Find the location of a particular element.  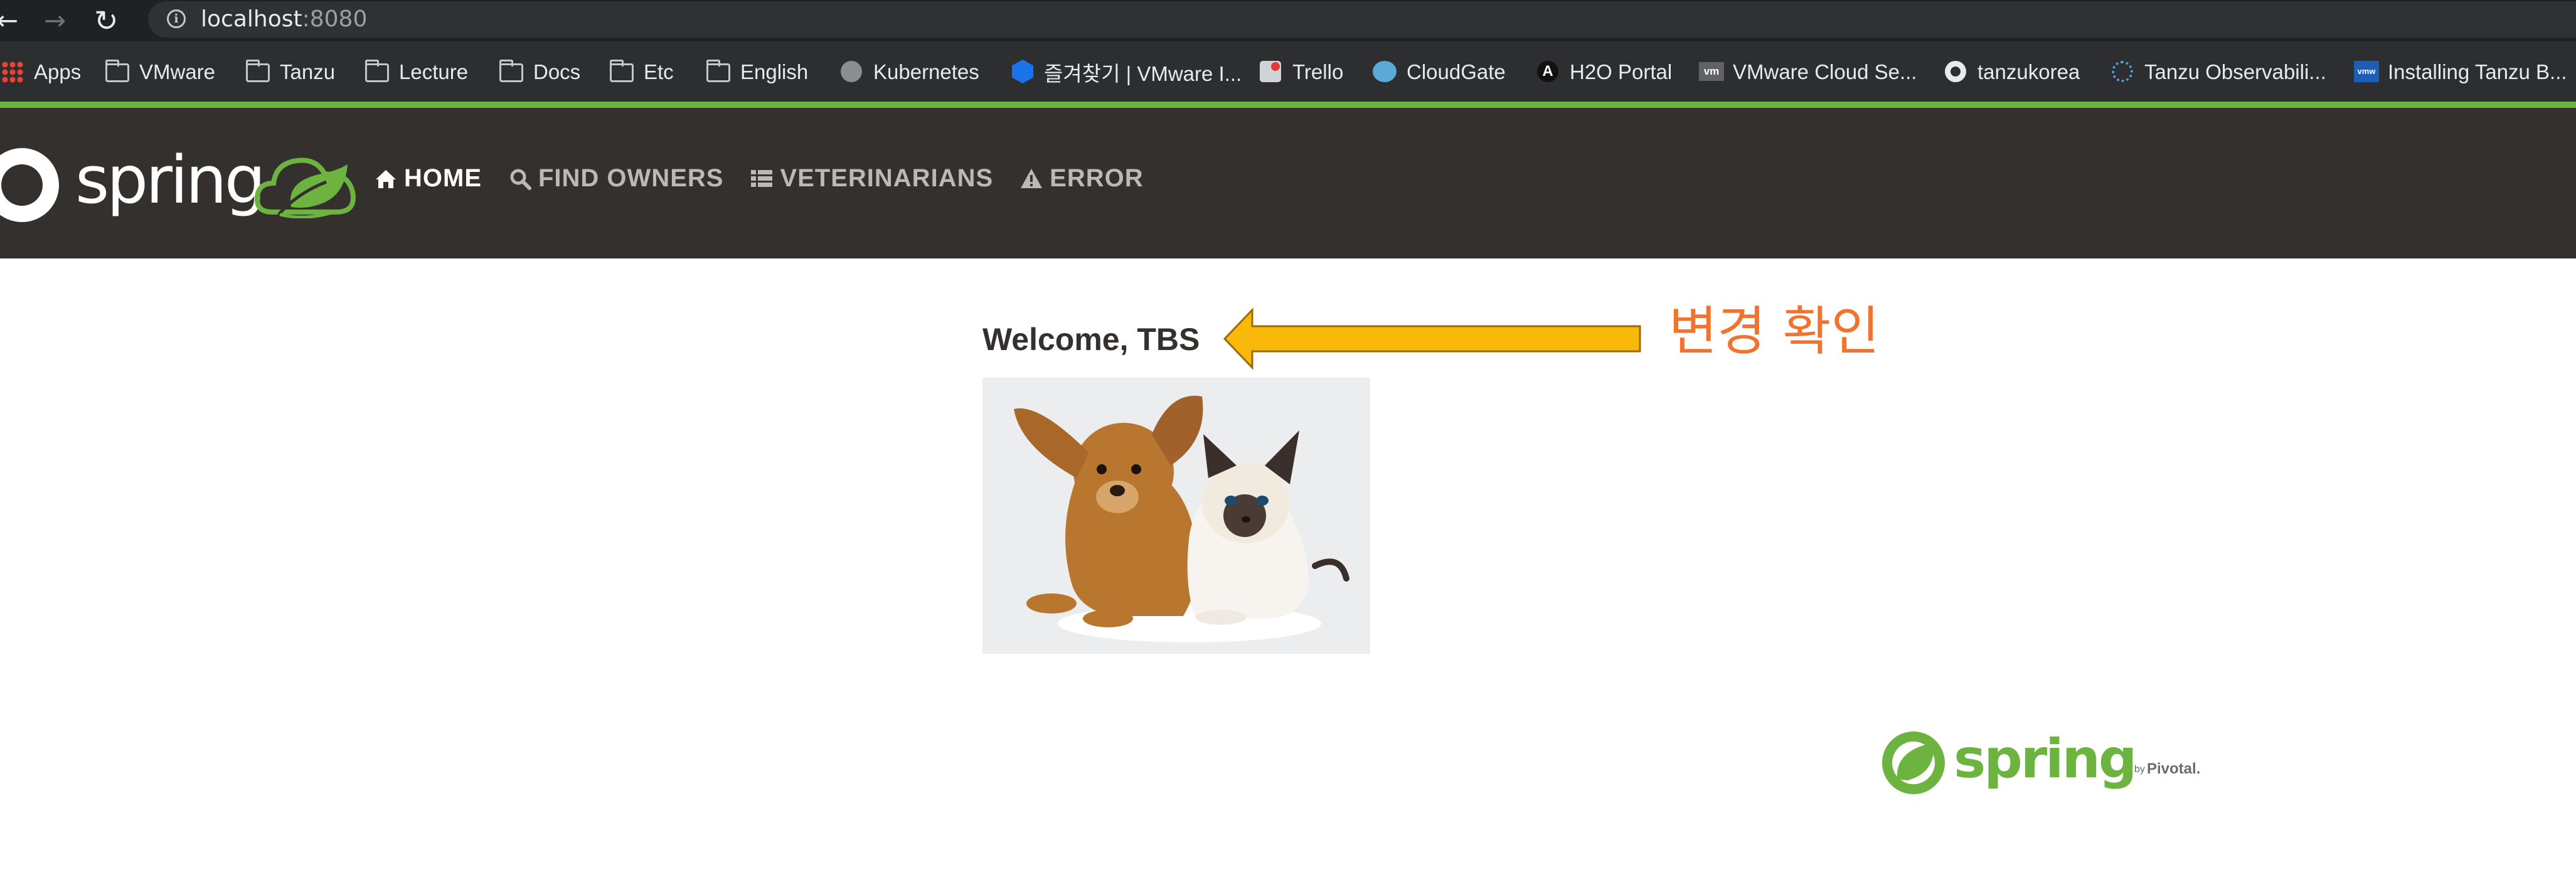

brand-logo: spring is located at coordinates (170, 180).